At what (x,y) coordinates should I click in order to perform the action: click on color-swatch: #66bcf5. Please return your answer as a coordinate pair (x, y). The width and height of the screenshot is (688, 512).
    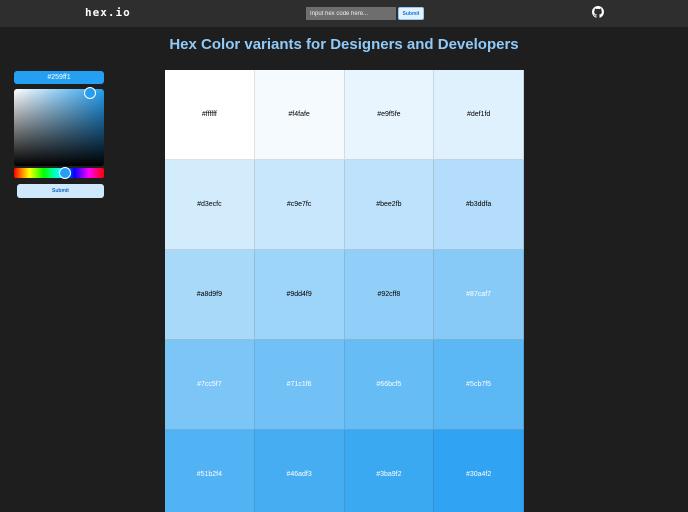
    Looking at the image, I should click on (389, 385).